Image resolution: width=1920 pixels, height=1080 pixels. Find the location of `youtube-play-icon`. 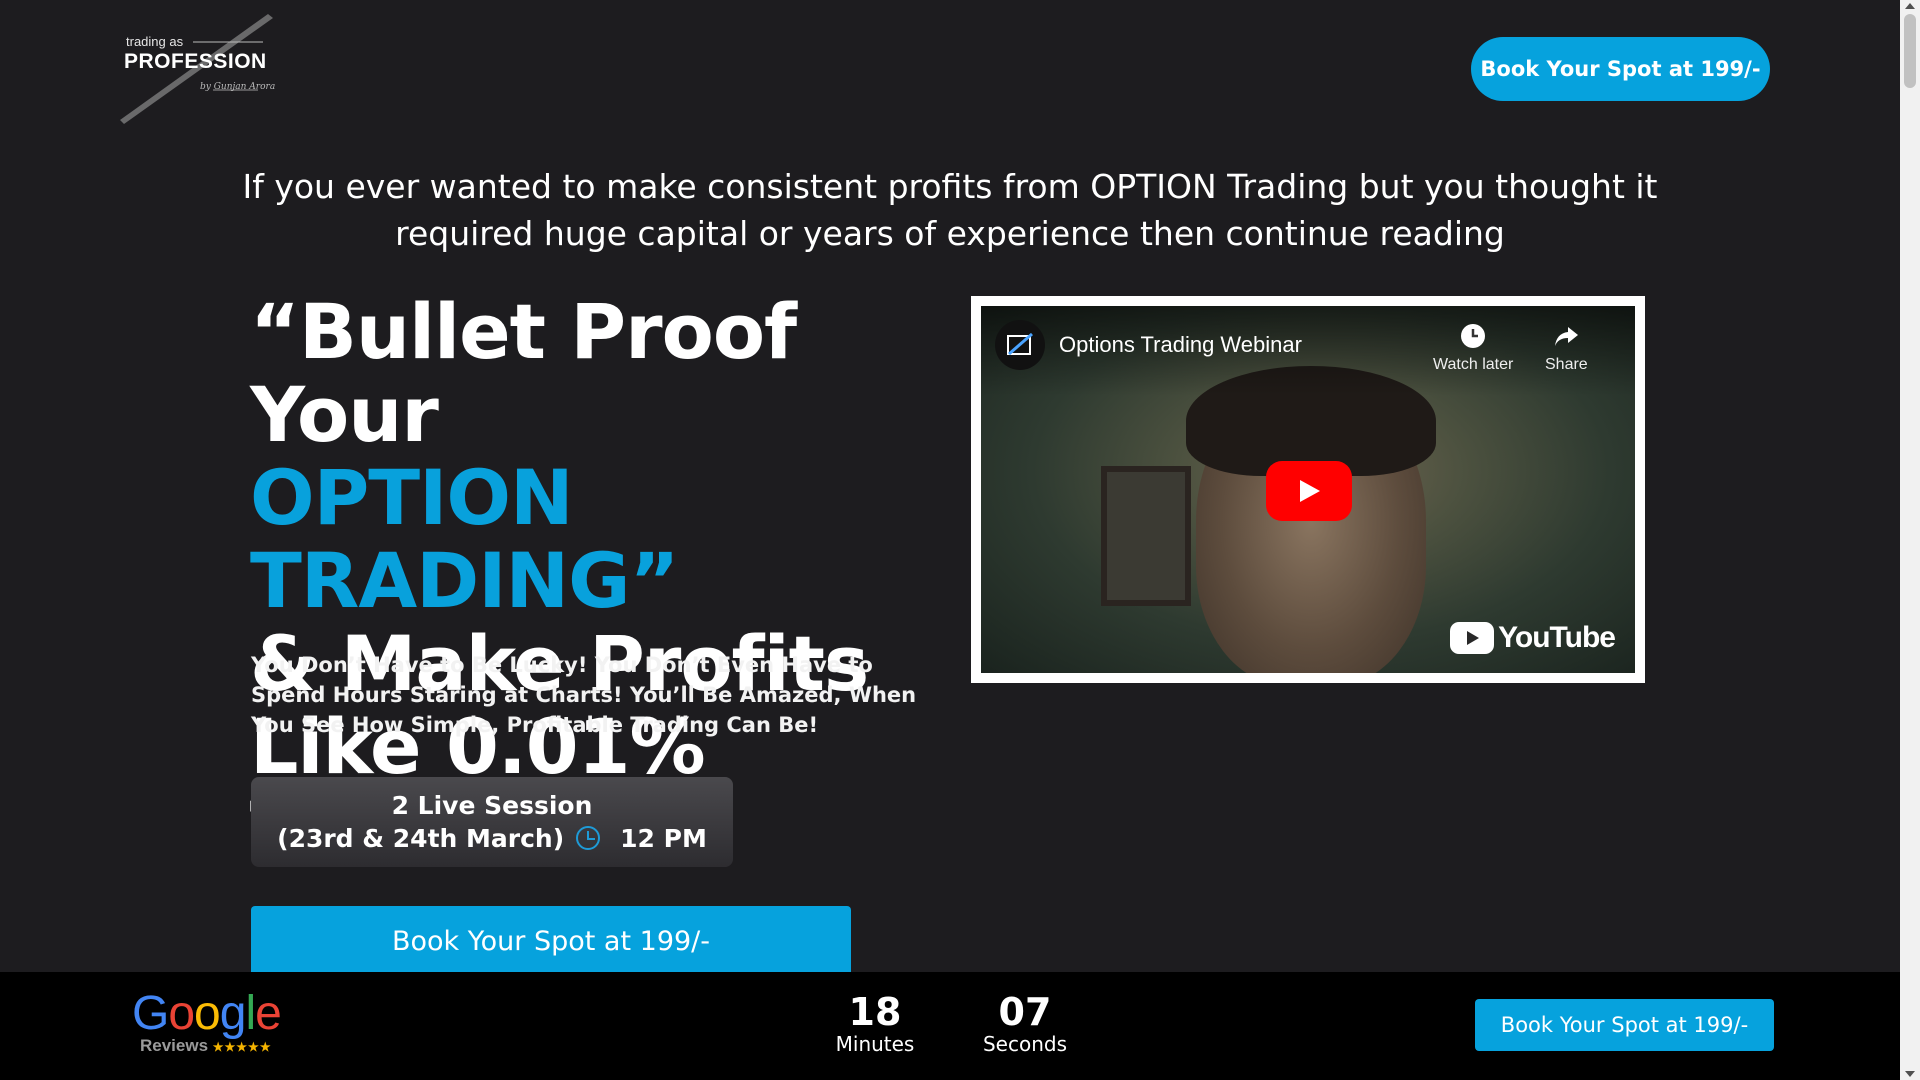

youtube-play-icon is located at coordinates (1472, 638).